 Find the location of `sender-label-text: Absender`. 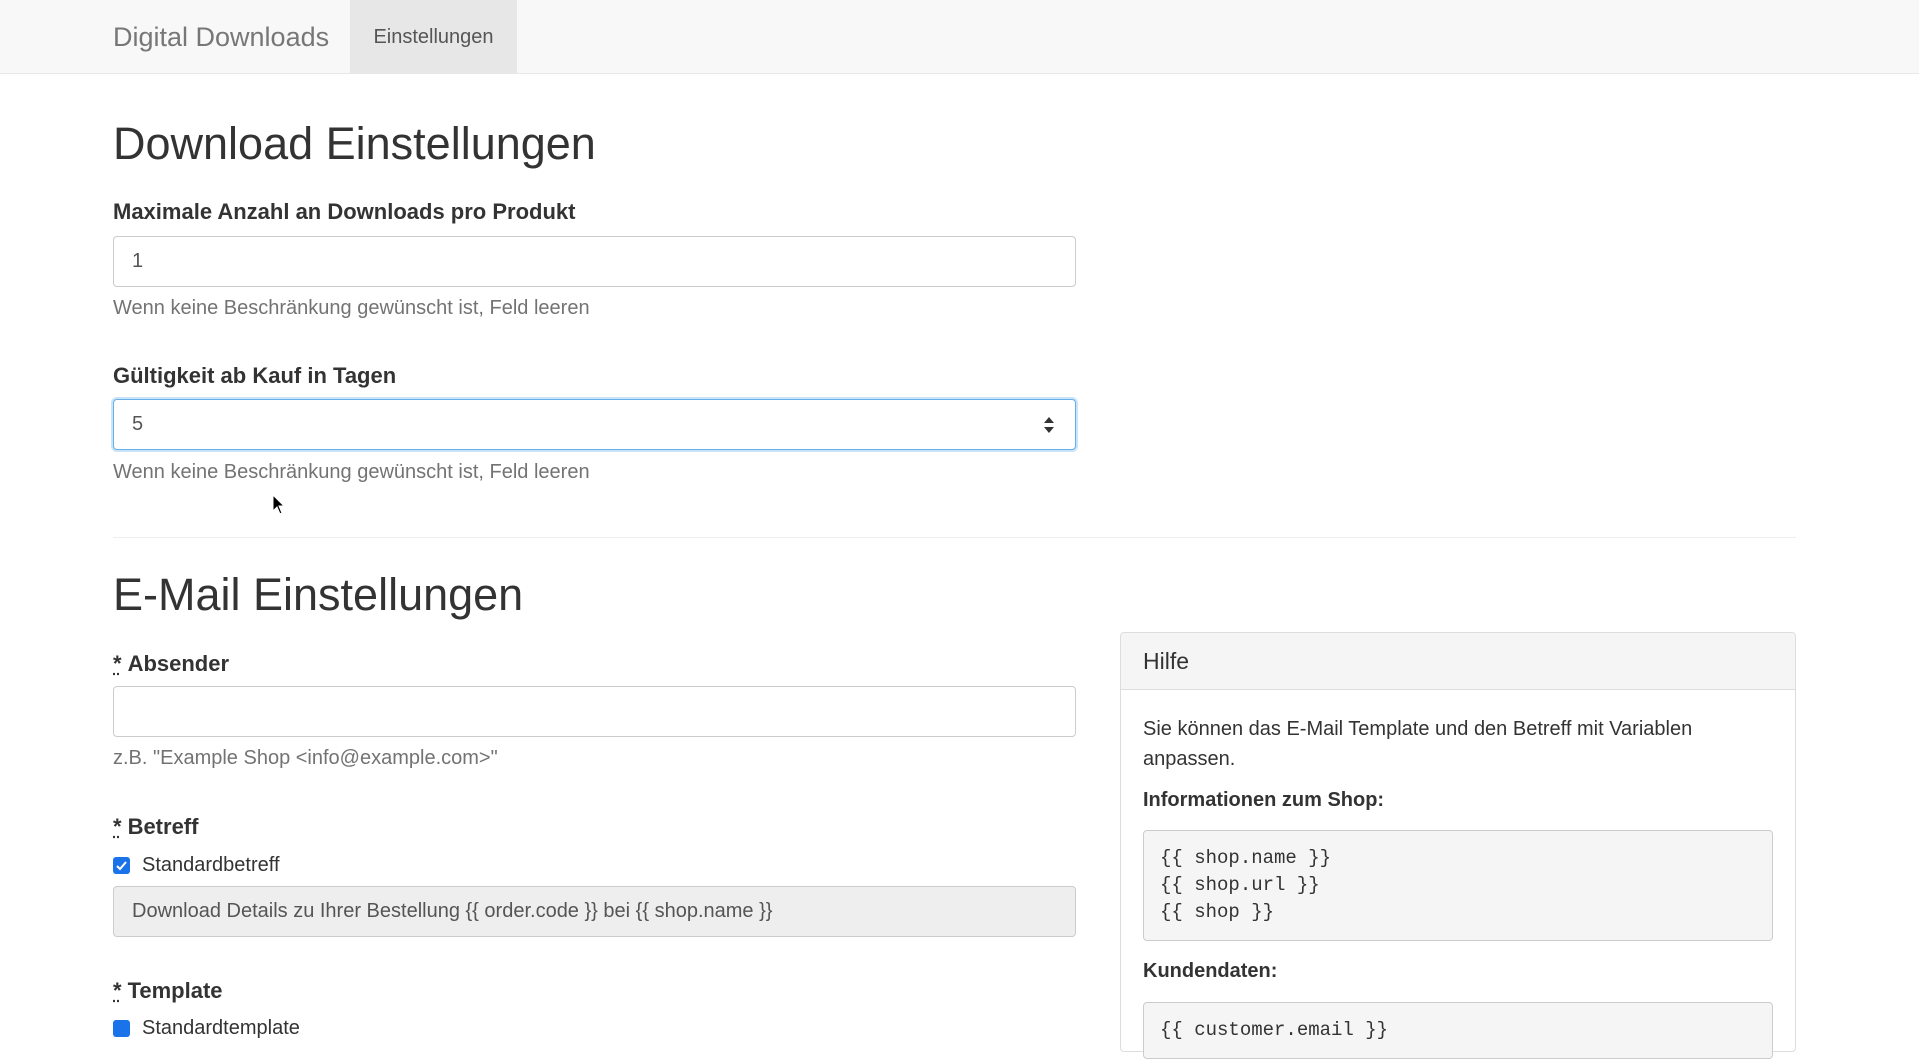

sender-label-text: Absender is located at coordinates (178, 663).